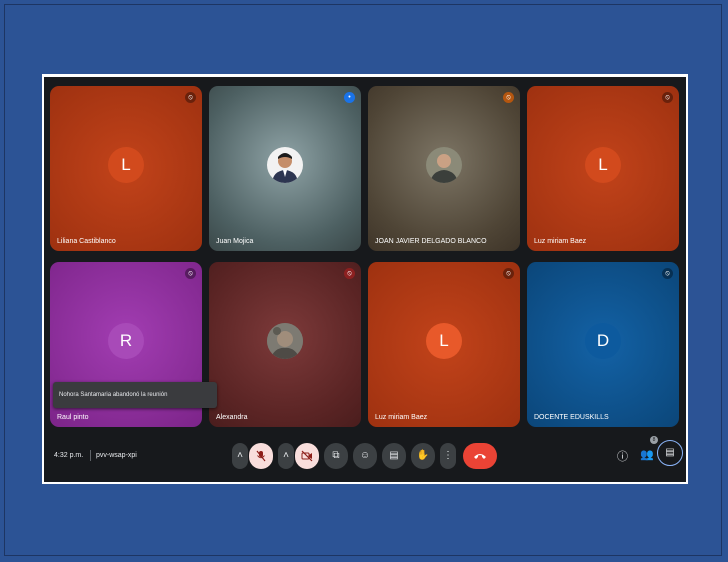 The width and height of the screenshot is (728, 562). I want to click on participant-tile: ⦸ JOAN JAVIER DELGADO BLANCO, so click(444, 168).